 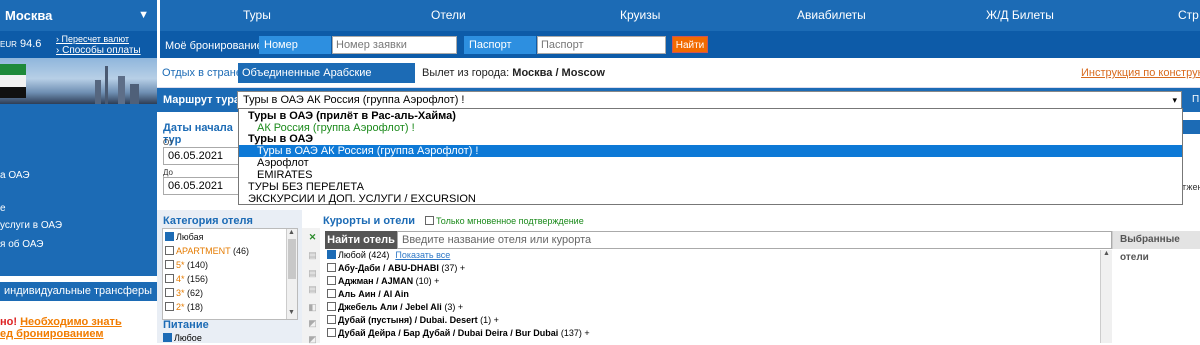 I want to click on warning-notice: но! Необходимо знать ед бронированием, so click(x=78, y=328).